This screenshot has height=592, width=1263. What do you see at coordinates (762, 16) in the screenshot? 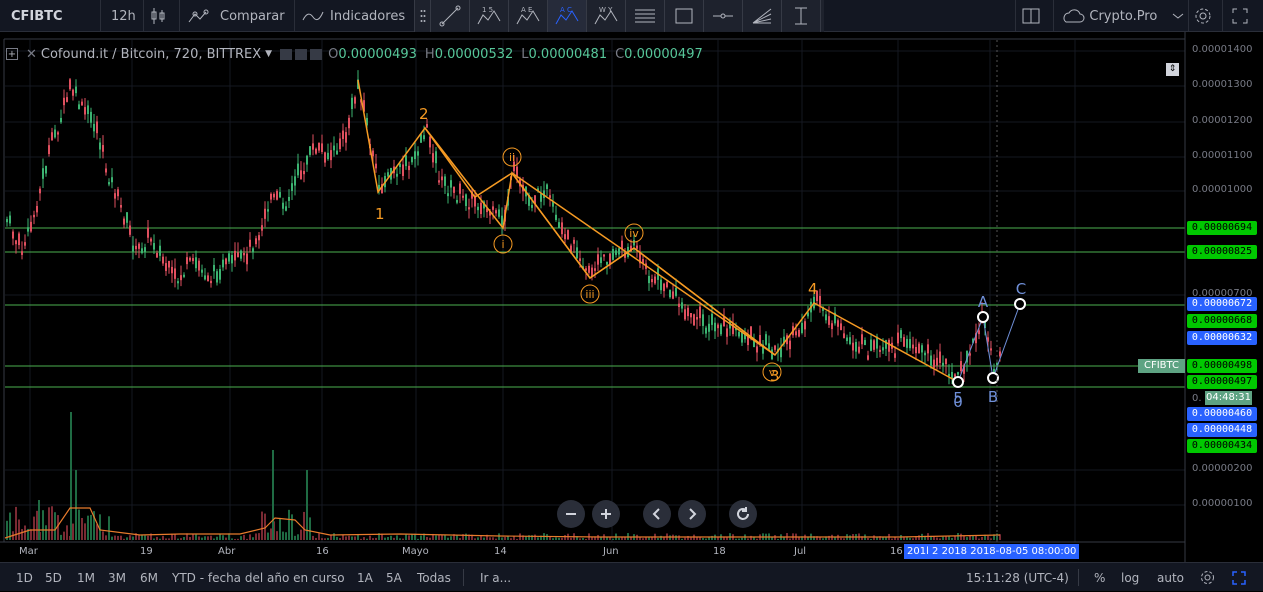
I see `fib-fan-icon` at bounding box center [762, 16].